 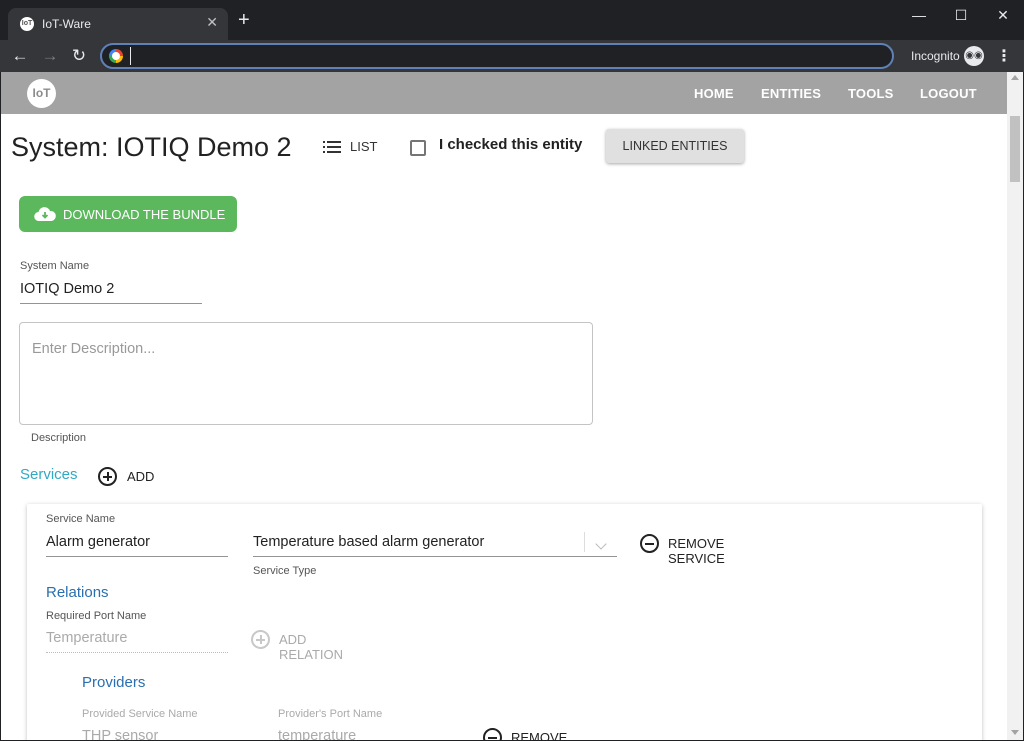 What do you see at coordinates (584, 542) in the screenshot?
I see `select-separator` at bounding box center [584, 542].